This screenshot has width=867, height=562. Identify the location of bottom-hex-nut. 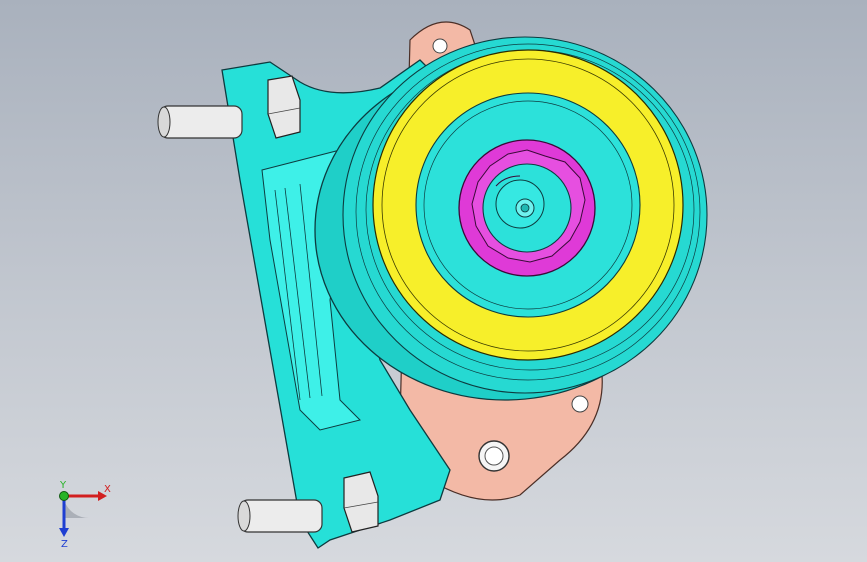
(361, 502).